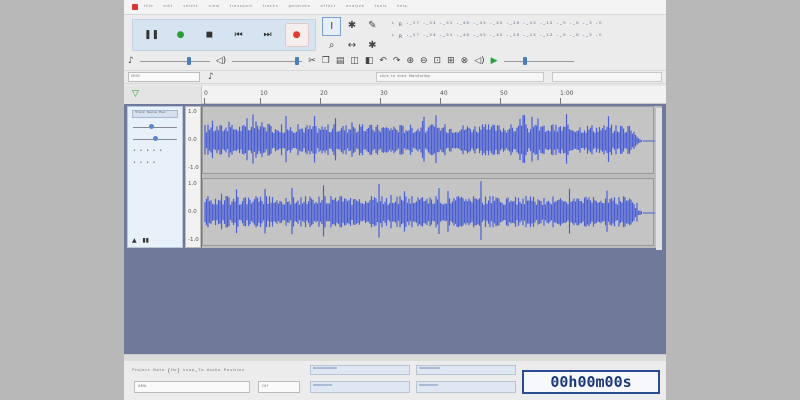 The height and width of the screenshot is (400, 800). Describe the element at coordinates (188, 371) in the screenshot. I see `selection-labels: ᴾʳᵒʲᵉᶜᵗ ᴿᵃᵗᵉ (ᴴᶻ) ˢⁿᵃᵖ-ᵀᵒ ᴬᵘᵈⁱᵒ ᴾᵒˢⁱᵗⁱᵒⁿ` at that location.